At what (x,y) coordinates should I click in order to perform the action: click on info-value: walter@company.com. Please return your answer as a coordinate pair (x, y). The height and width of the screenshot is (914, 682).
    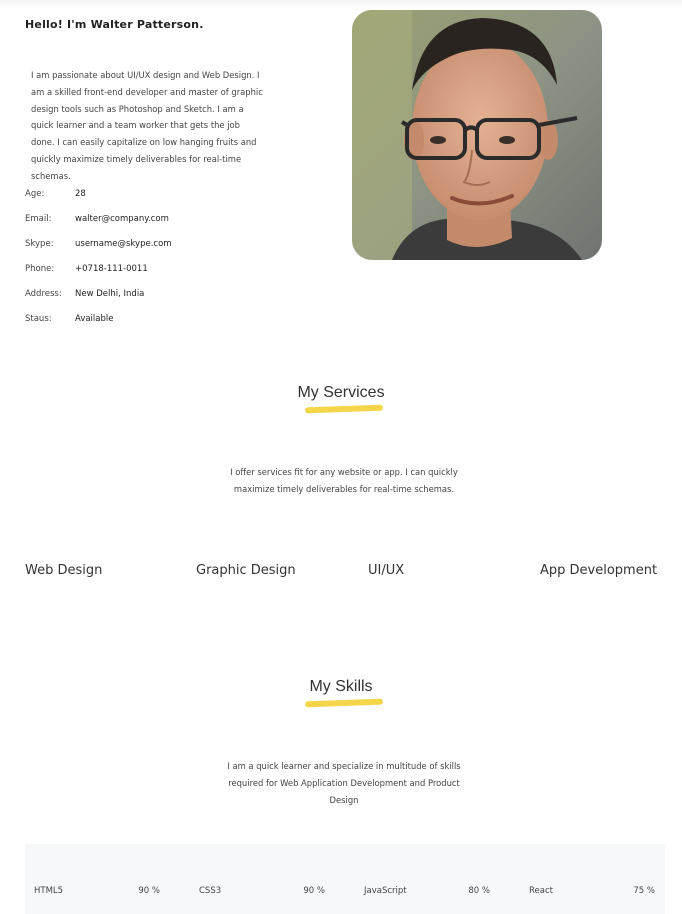
    Looking at the image, I should click on (122, 219).